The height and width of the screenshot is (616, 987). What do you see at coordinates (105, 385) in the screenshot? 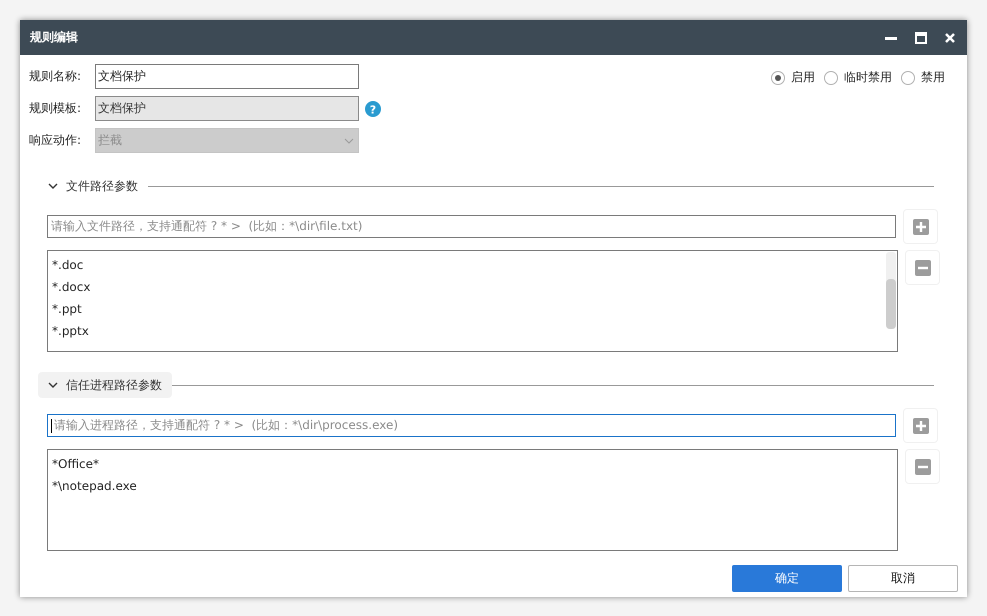
I see `section-header: 信任进程路径参数` at bounding box center [105, 385].